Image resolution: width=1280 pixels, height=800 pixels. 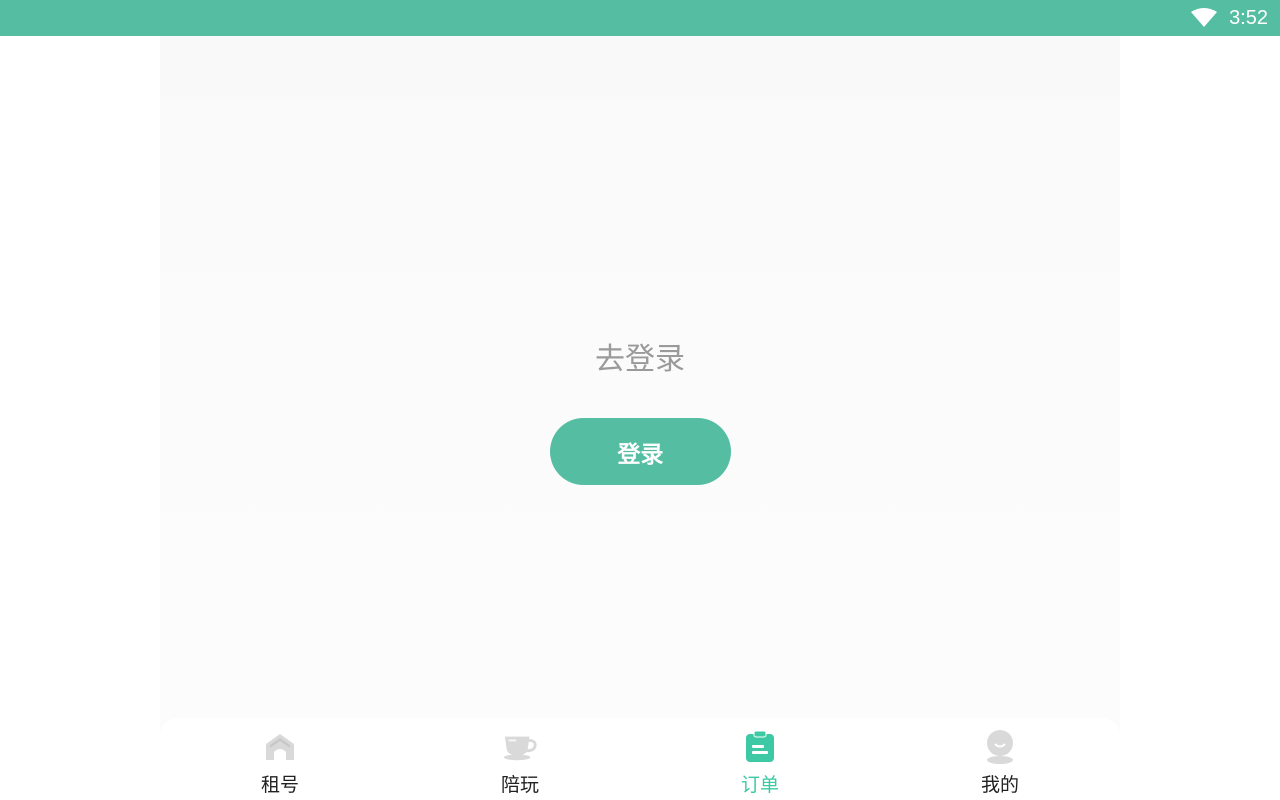 What do you see at coordinates (520, 747) in the screenshot?
I see `cup-icon` at bounding box center [520, 747].